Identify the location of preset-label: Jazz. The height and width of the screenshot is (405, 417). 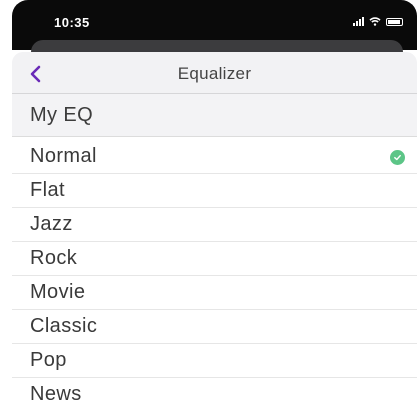
(51, 224).